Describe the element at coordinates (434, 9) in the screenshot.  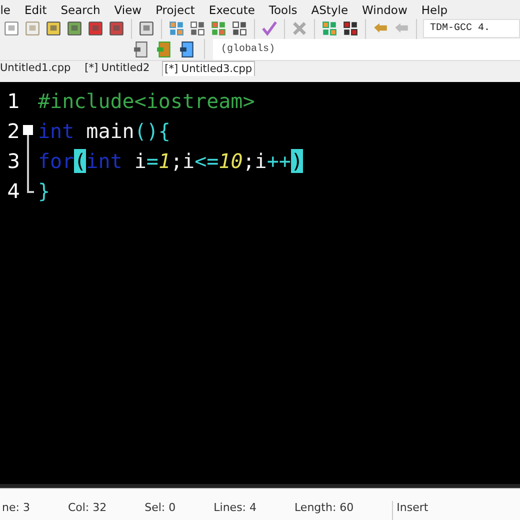
I see `menu-item: Help` at that location.